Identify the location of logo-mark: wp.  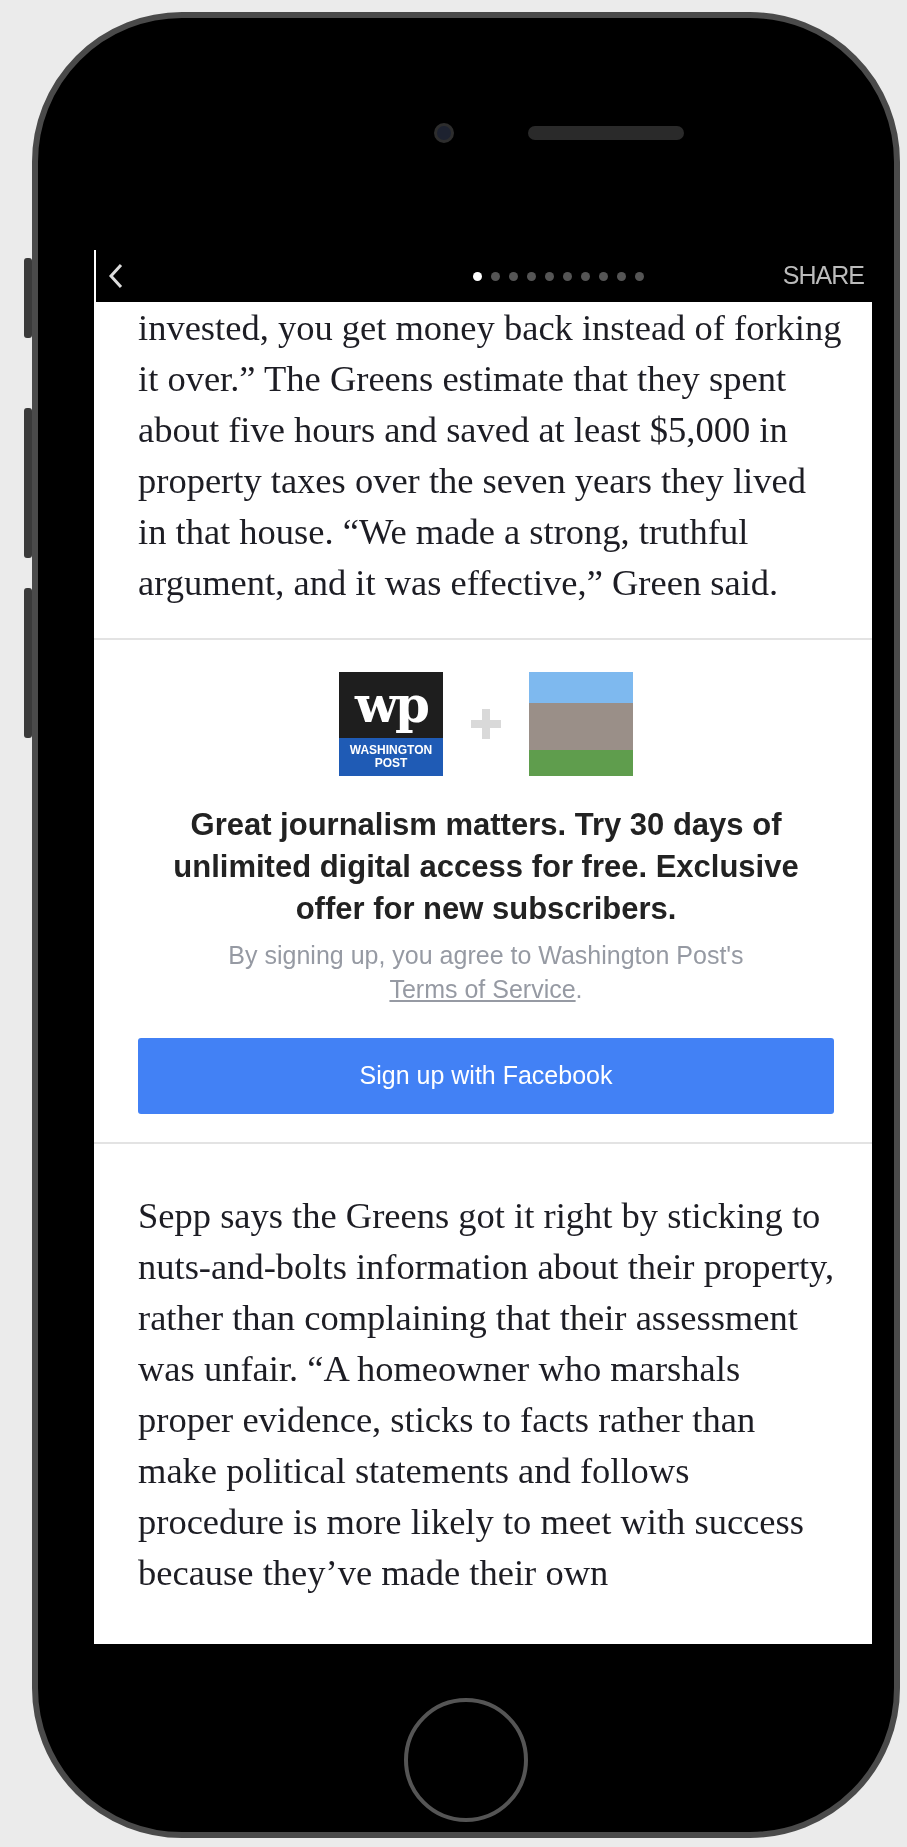
(391, 705).